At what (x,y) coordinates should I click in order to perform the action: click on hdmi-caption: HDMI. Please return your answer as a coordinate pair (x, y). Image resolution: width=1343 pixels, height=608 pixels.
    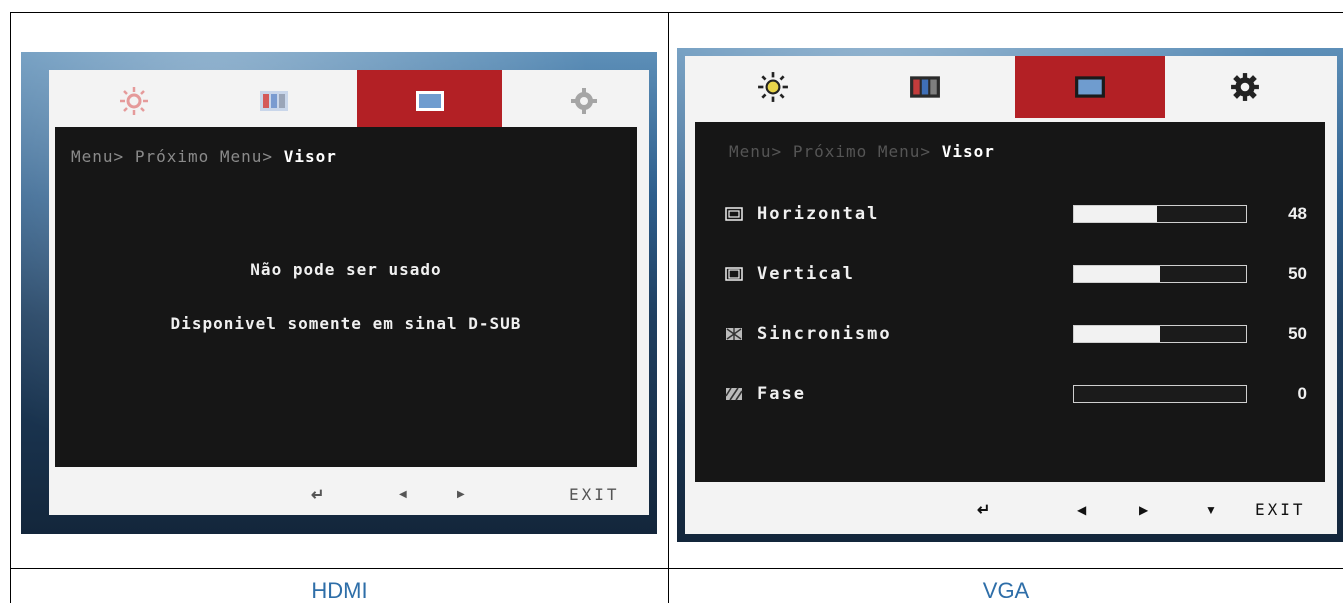
    Looking at the image, I should click on (339, 590).